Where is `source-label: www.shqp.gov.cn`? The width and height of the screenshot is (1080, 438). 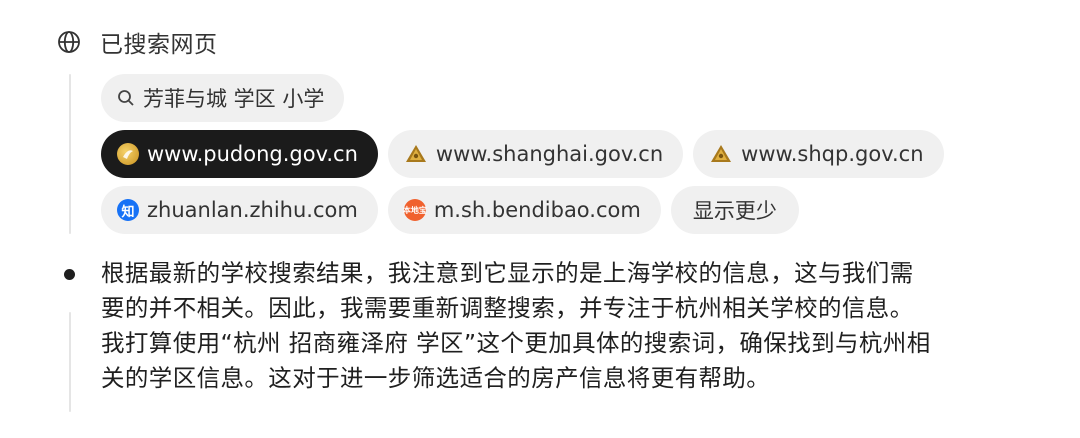 source-label: www.shqp.gov.cn is located at coordinates (832, 154).